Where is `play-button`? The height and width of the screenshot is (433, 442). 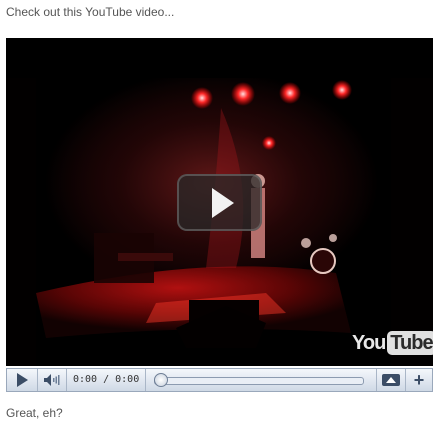
play-button is located at coordinates (22, 380).